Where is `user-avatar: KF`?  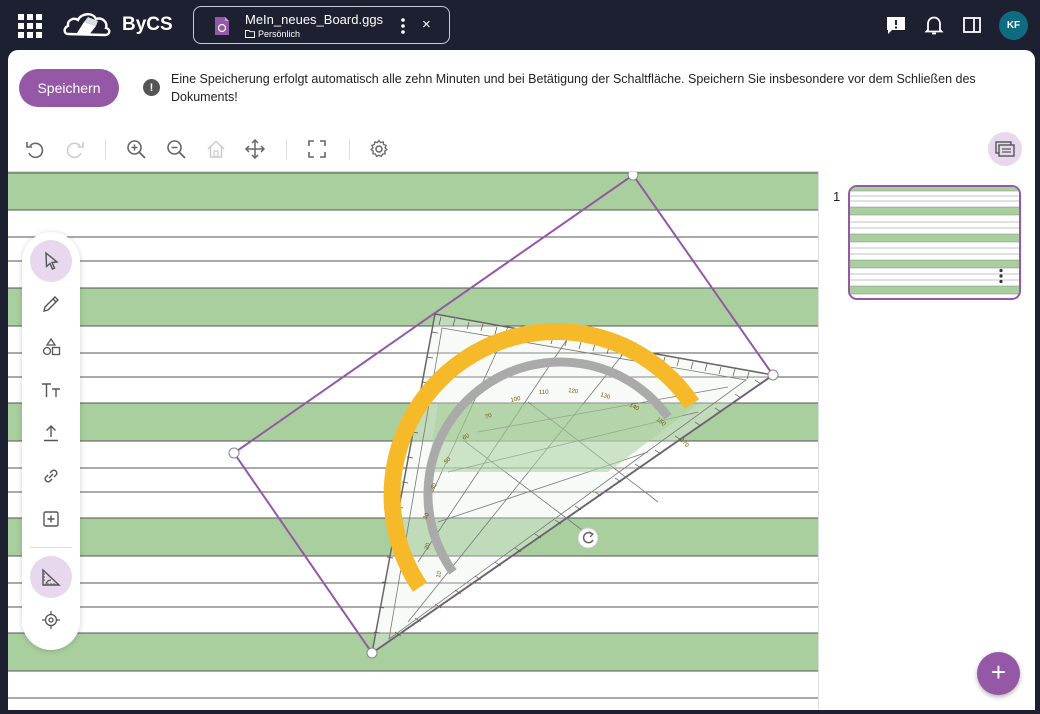 user-avatar: KF is located at coordinates (1013, 25).